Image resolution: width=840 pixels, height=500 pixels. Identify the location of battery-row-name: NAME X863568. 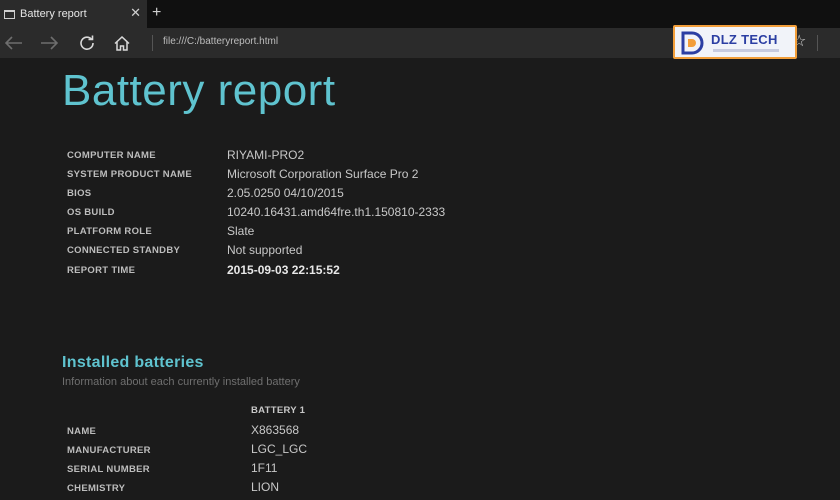
(267, 431).